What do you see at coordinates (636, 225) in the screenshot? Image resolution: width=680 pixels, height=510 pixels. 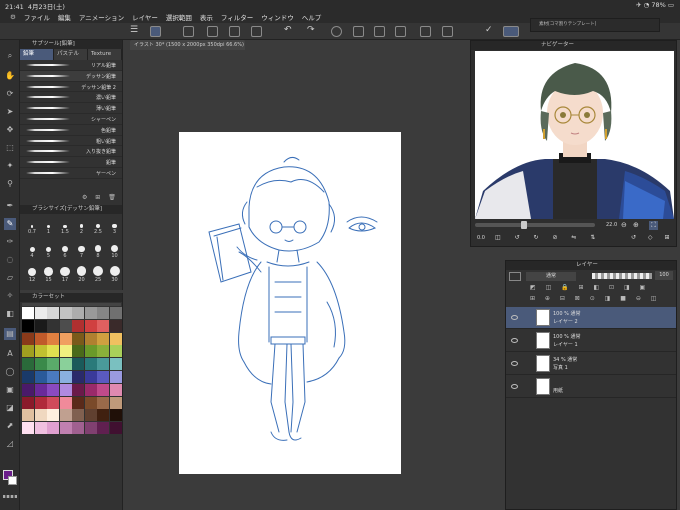 I see `zoom-in-icon: ⊕` at bounding box center [636, 225].